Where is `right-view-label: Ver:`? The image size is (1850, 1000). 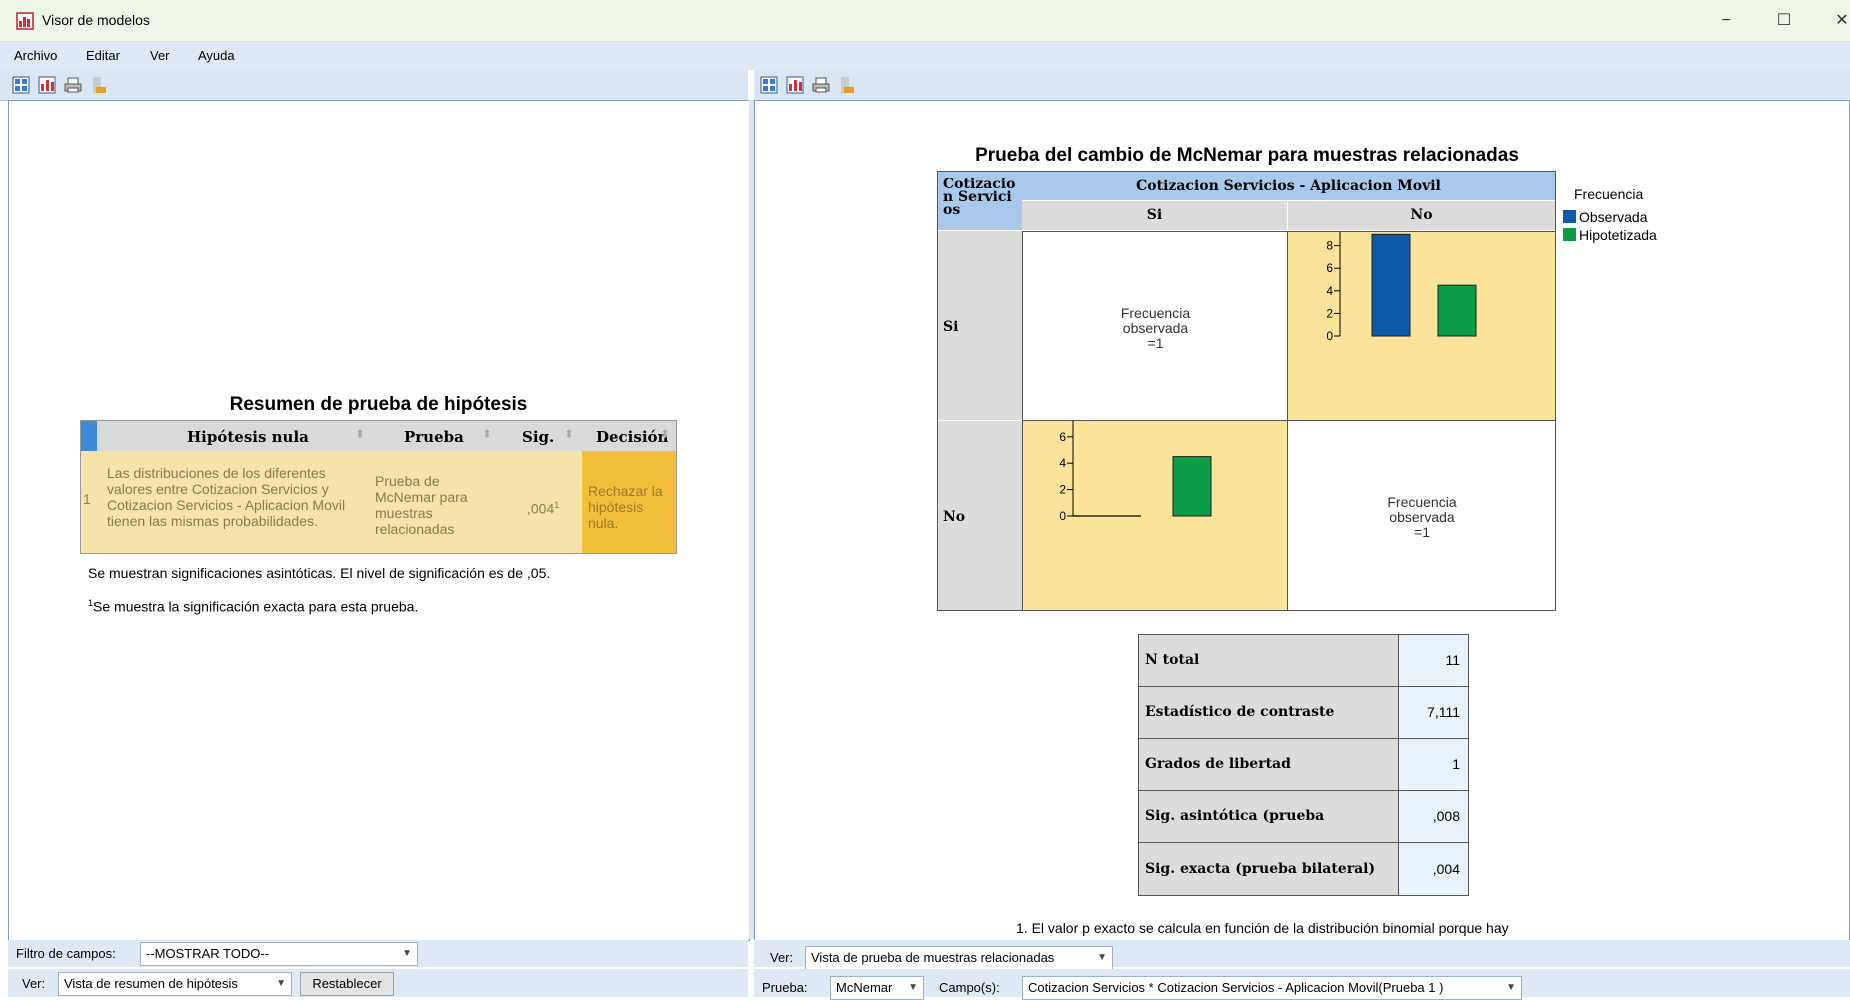 right-view-label: Ver: is located at coordinates (782, 957).